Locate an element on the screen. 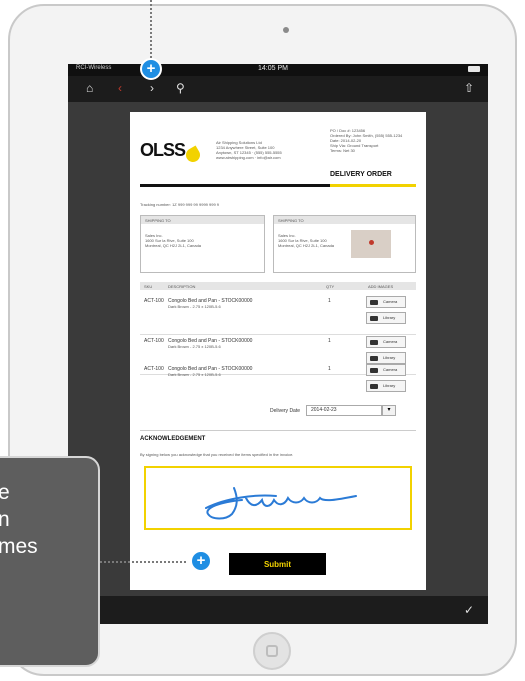 The height and width of the screenshot is (681, 525). clock-label: 14:05 PM is located at coordinates (273, 68).